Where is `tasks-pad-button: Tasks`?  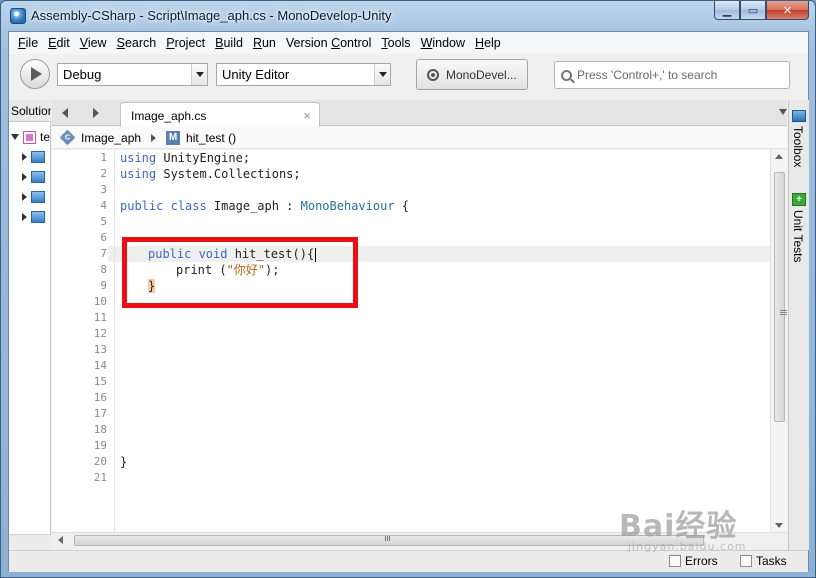 tasks-pad-button: Tasks is located at coordinates (763, 561).